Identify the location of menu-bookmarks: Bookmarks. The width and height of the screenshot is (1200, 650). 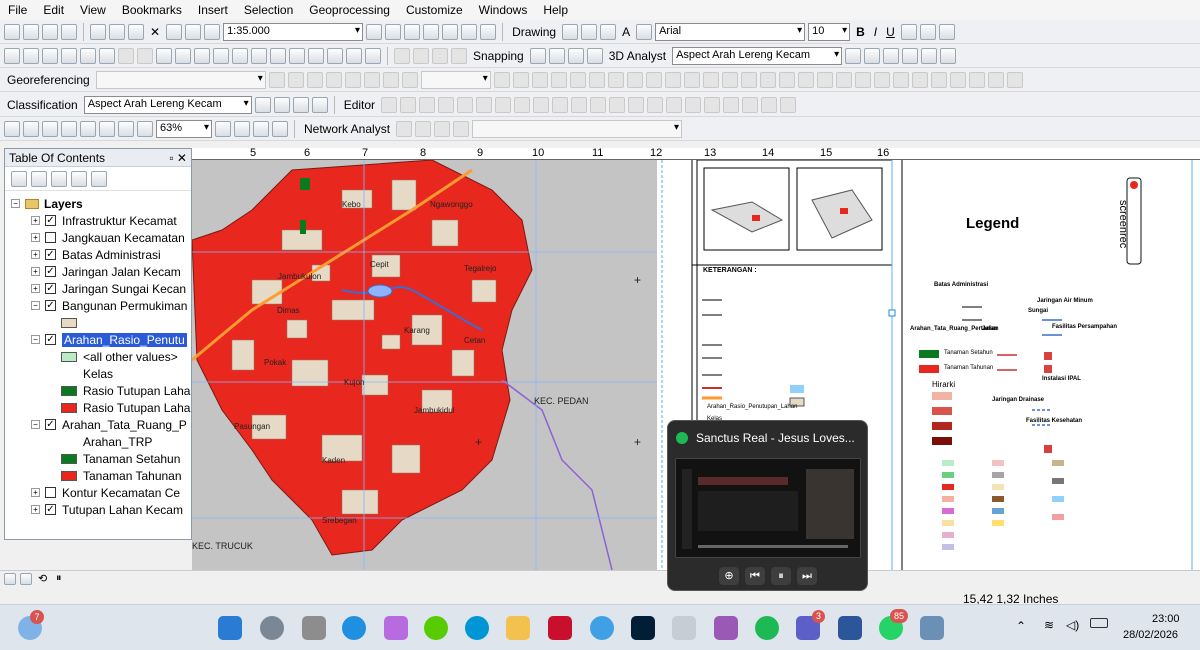
(152, 10).